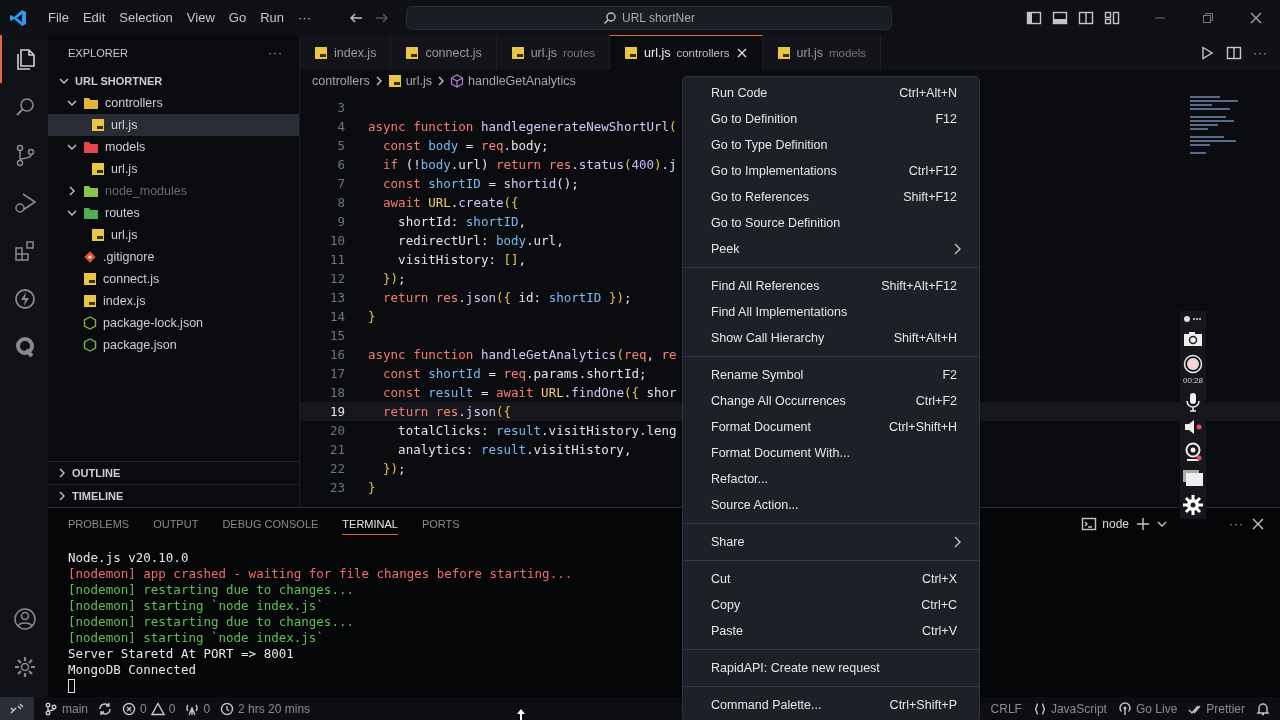  What do you see at coordinates (25, 299) in the screenshot?
I see `lightning-icon` at bounding box center [25, 299].